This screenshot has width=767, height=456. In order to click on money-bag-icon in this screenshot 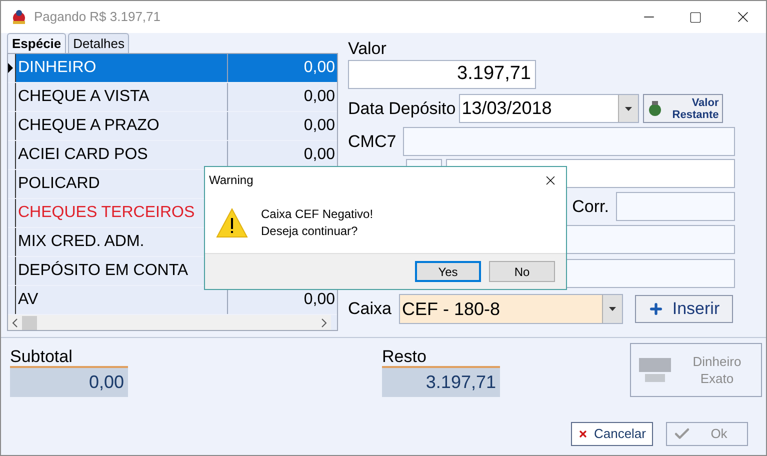, I will do `click(654, 108)`.